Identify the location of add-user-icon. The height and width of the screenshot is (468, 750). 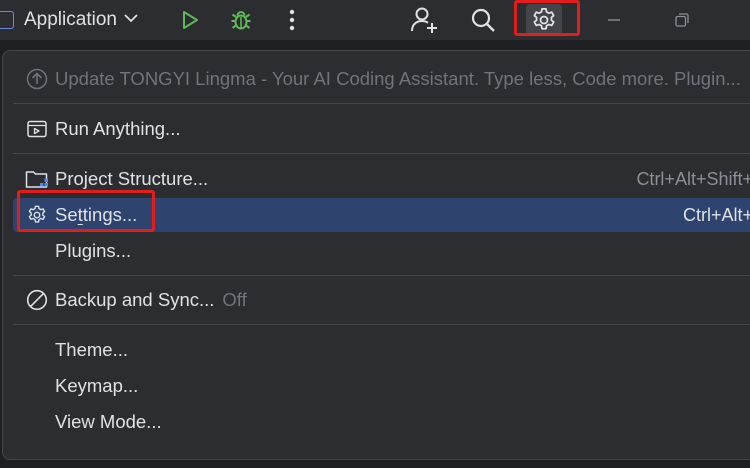
(424, 20).